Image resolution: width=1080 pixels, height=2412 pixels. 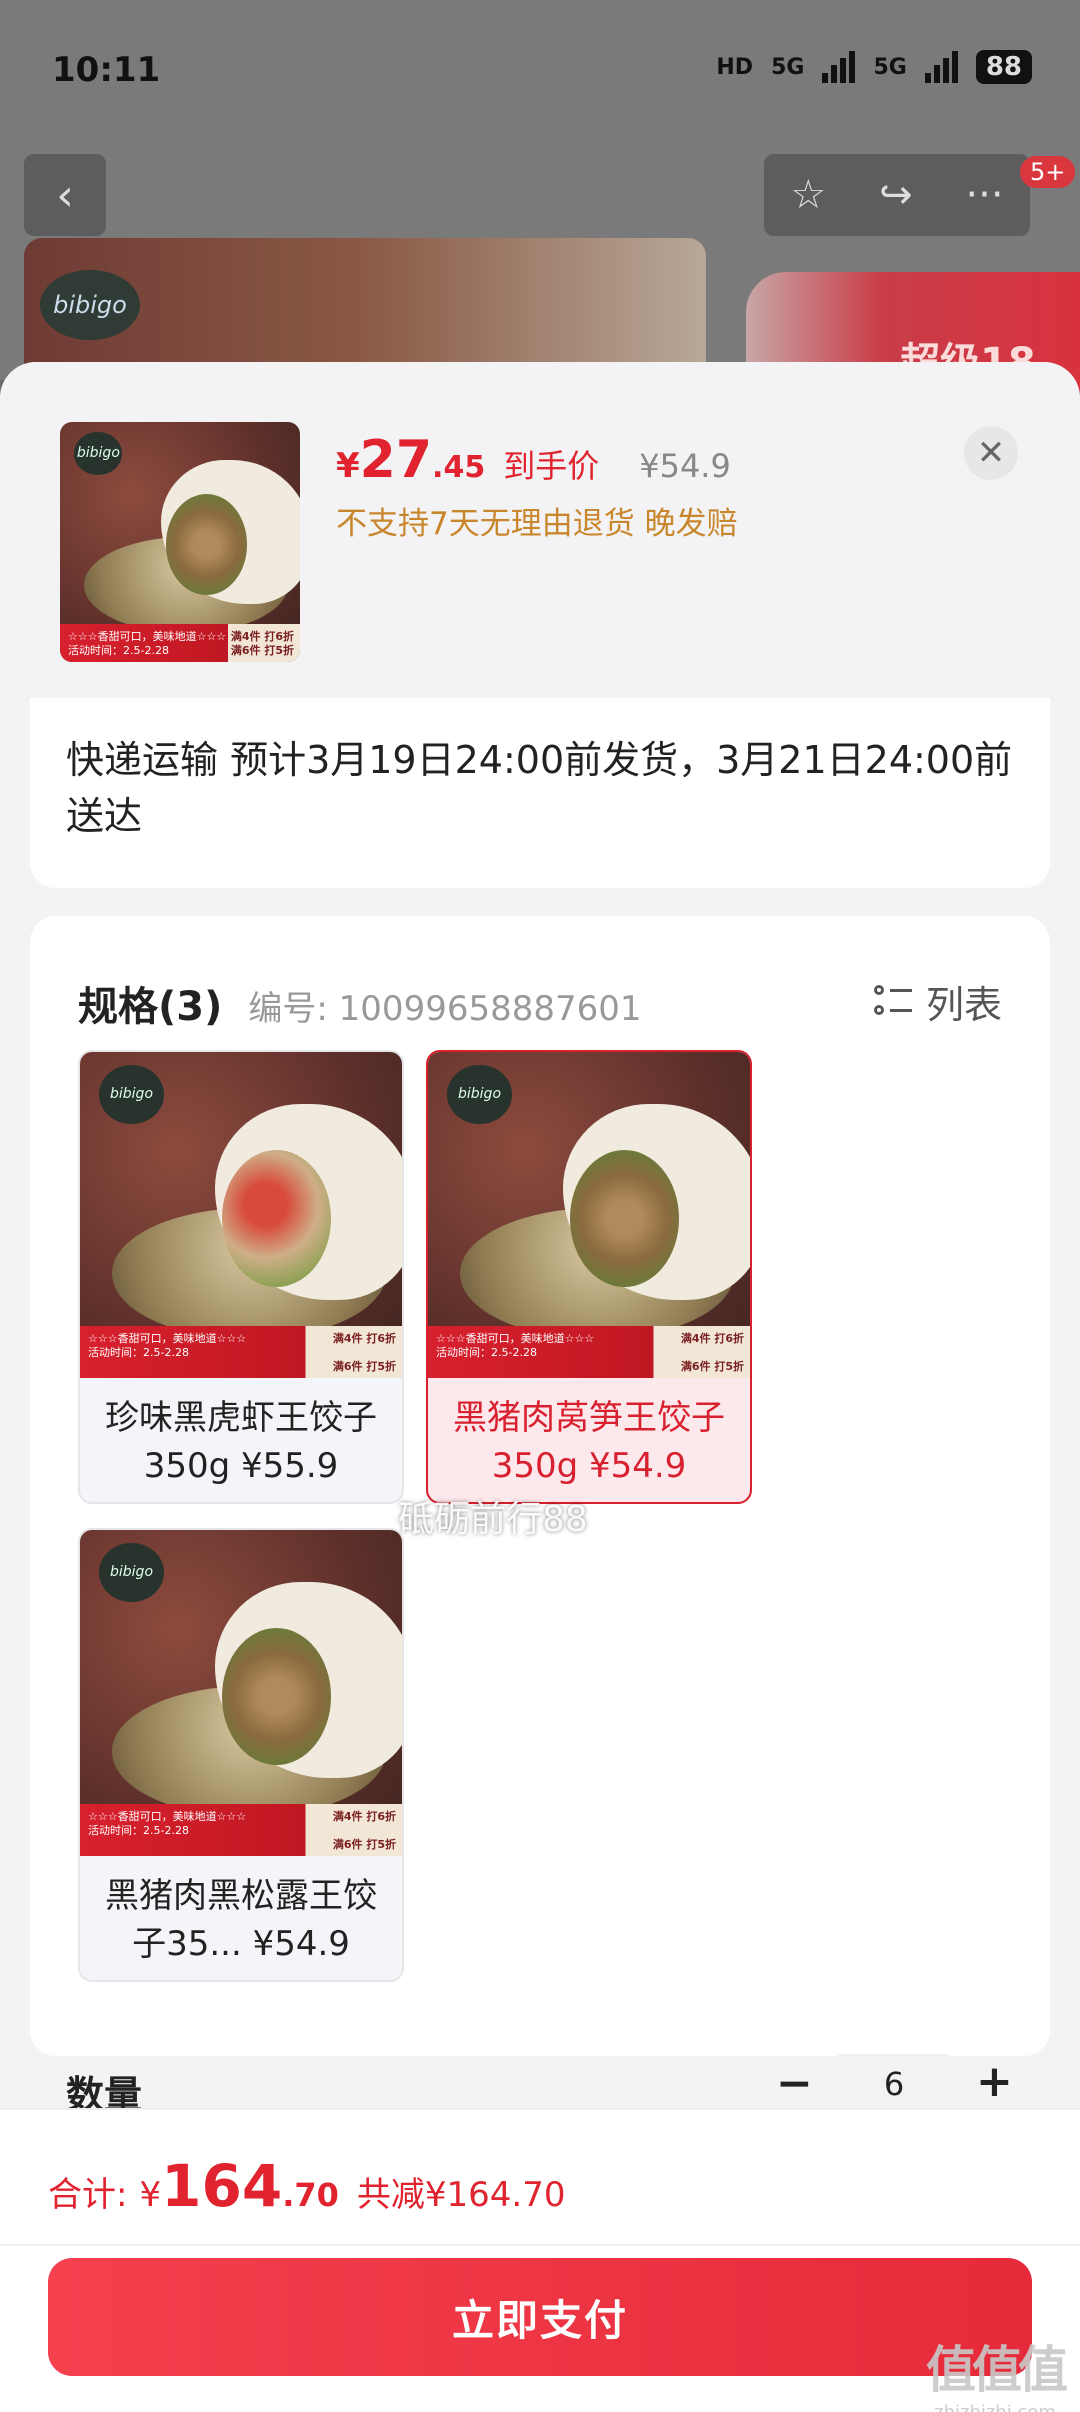 I want to click on back-button: ‹, so click(x=65, y=195).